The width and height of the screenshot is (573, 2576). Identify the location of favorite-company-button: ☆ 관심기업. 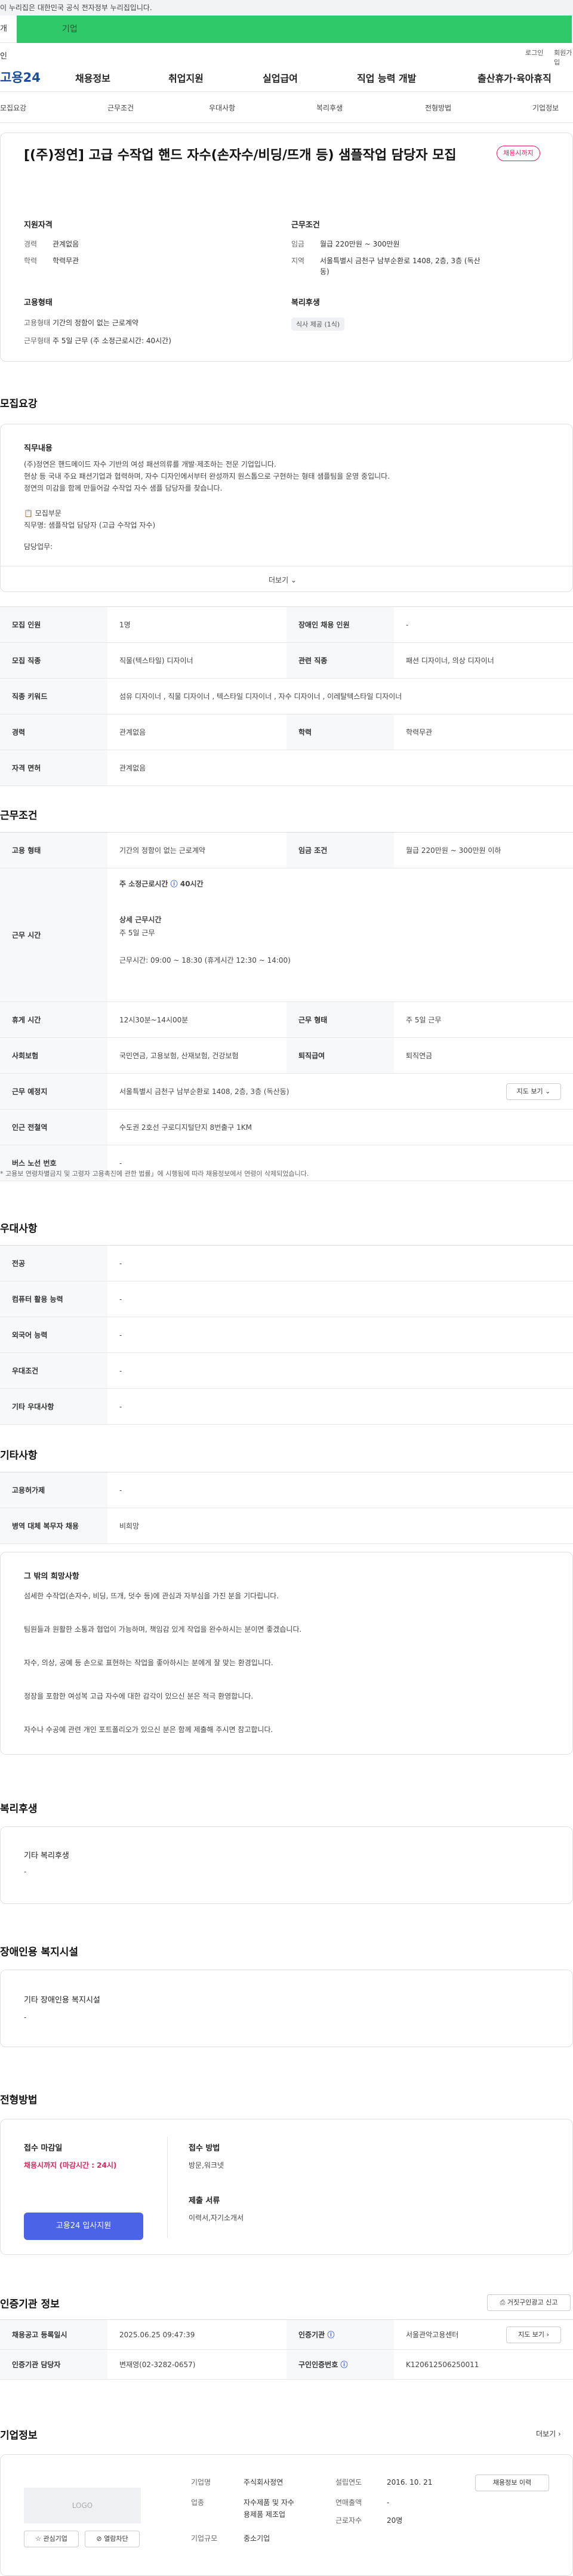
(51, 2539).